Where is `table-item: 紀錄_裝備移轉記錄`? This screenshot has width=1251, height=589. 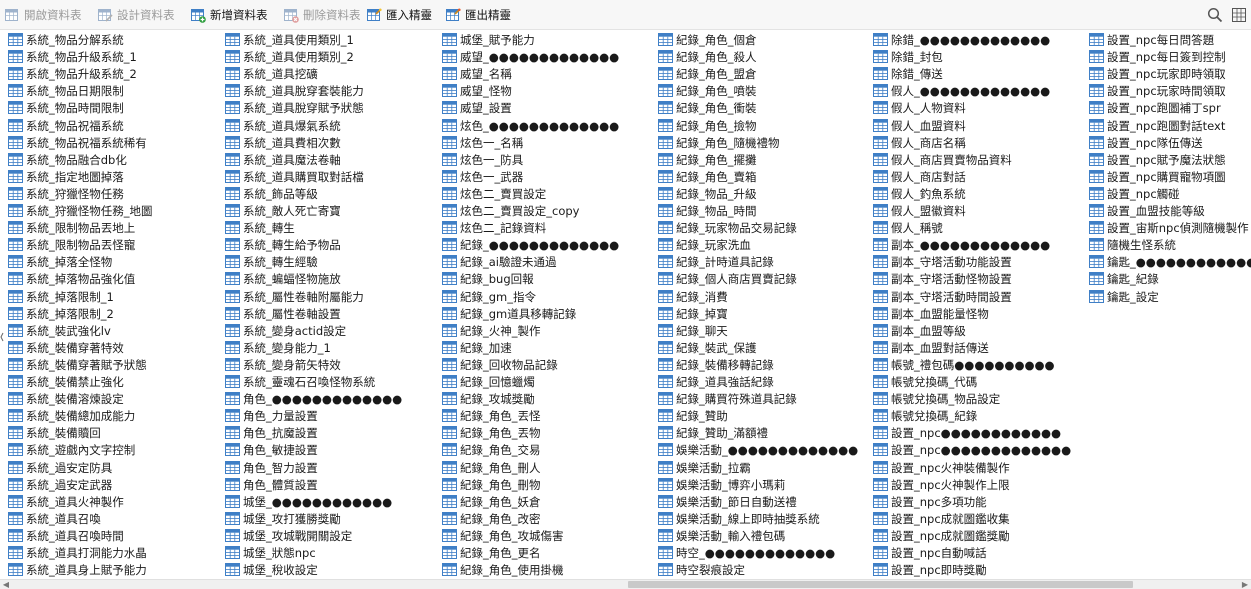 table-item: 紀錄_裝備移轉記錄 is located at coordinates (716, 364).